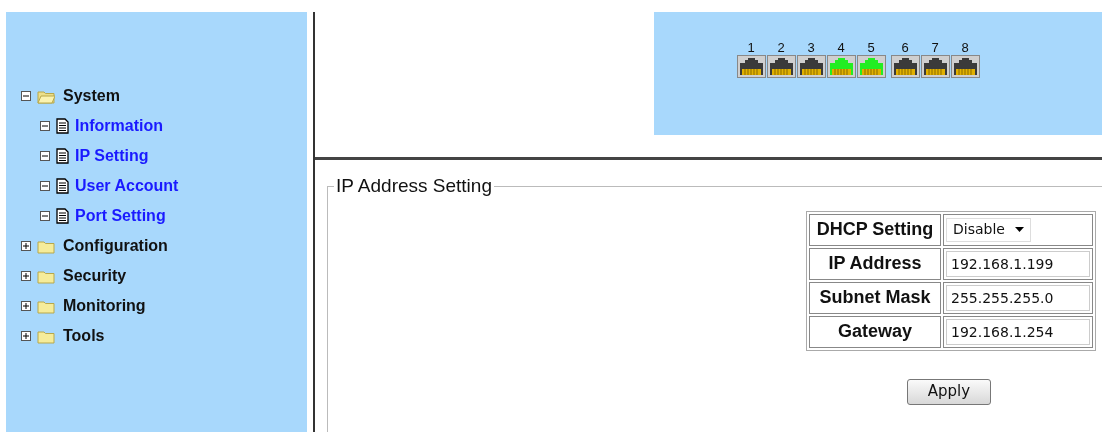 This screenshot has width=1102, height=432. Describe the element at coordinates (112, 156) in the screenshot. I see `tree-page-link: IP Setting` at that location.